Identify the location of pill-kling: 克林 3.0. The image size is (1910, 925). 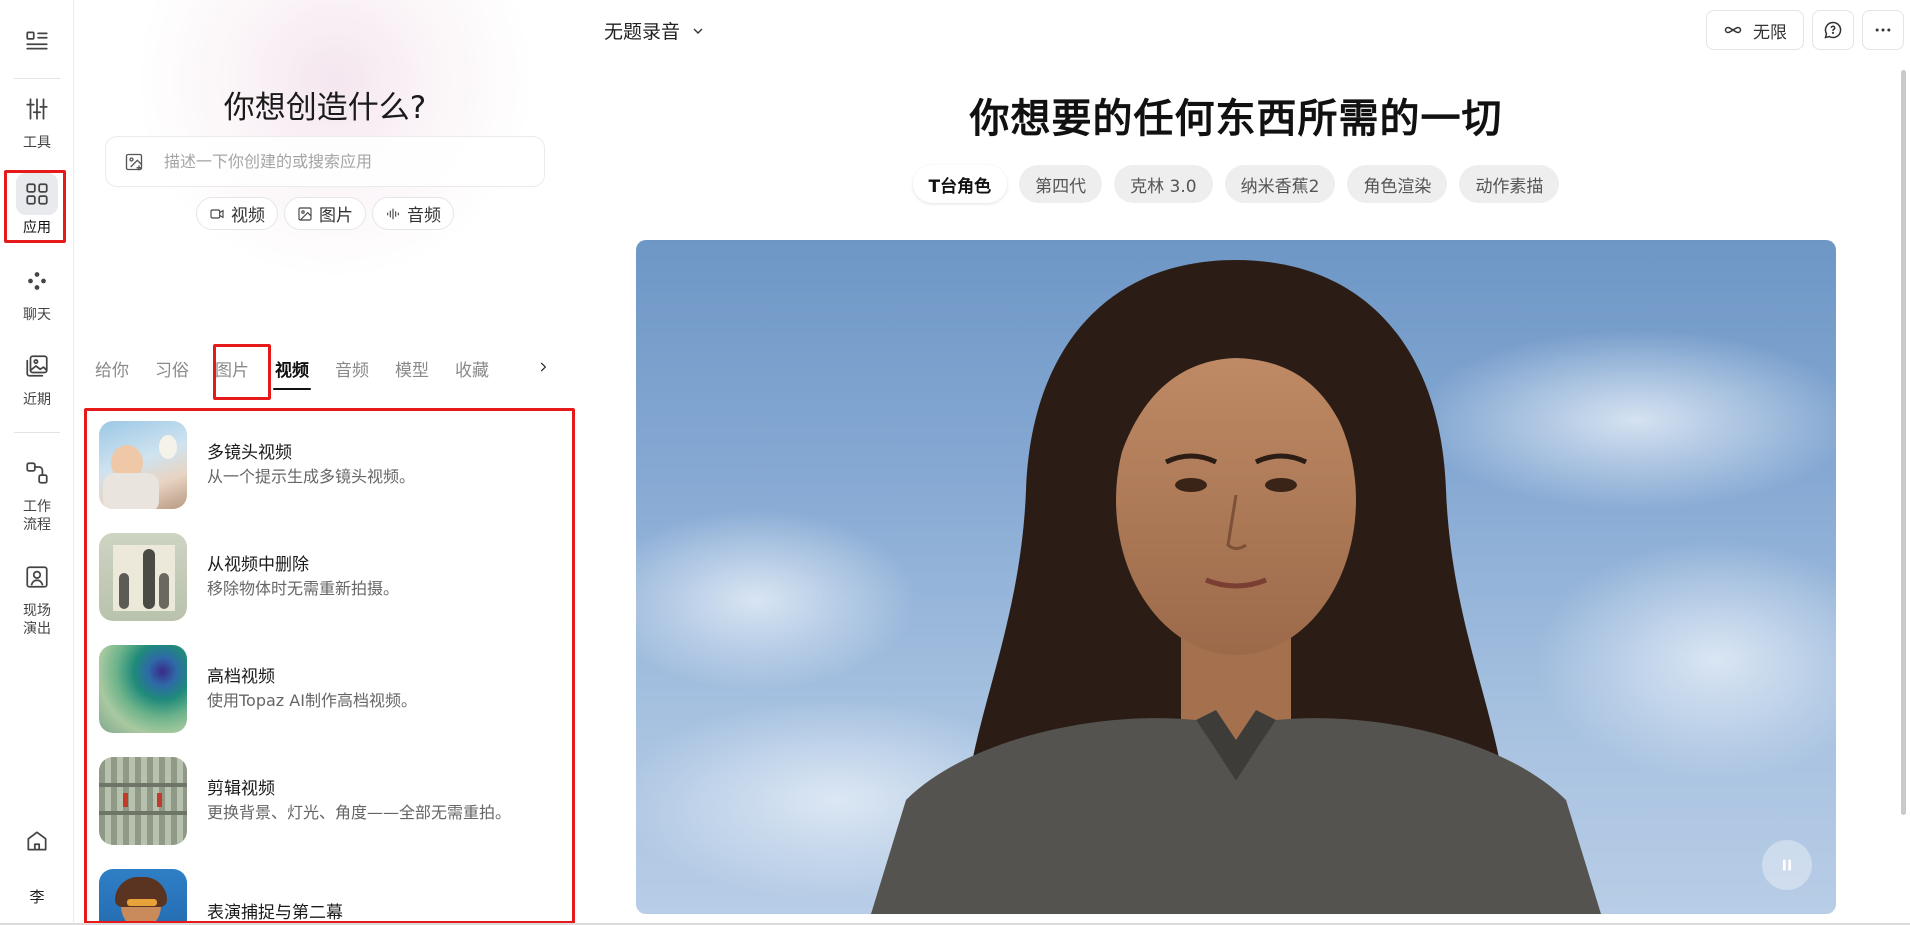
(1163, 184).